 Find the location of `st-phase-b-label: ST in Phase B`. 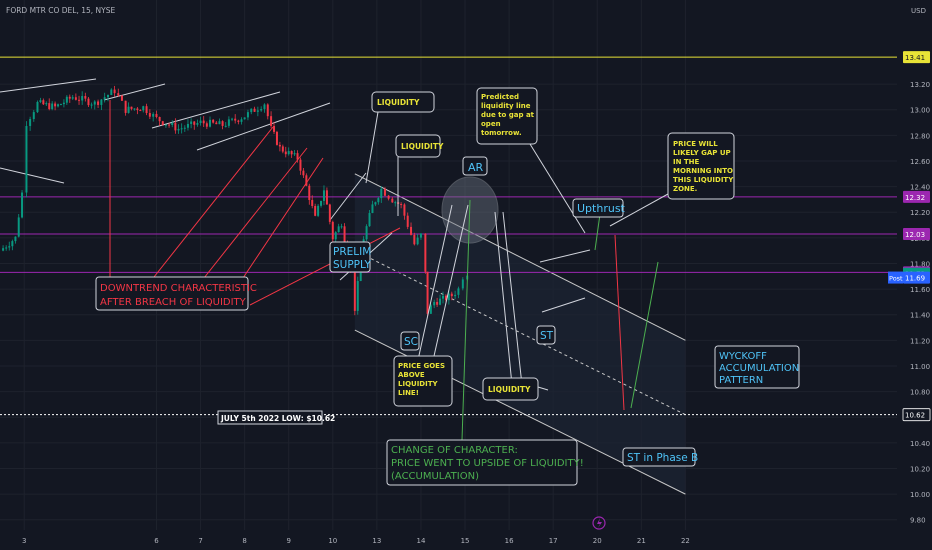

st-phase-b-label: ST in Phase B is located at coordinates (662, 458).